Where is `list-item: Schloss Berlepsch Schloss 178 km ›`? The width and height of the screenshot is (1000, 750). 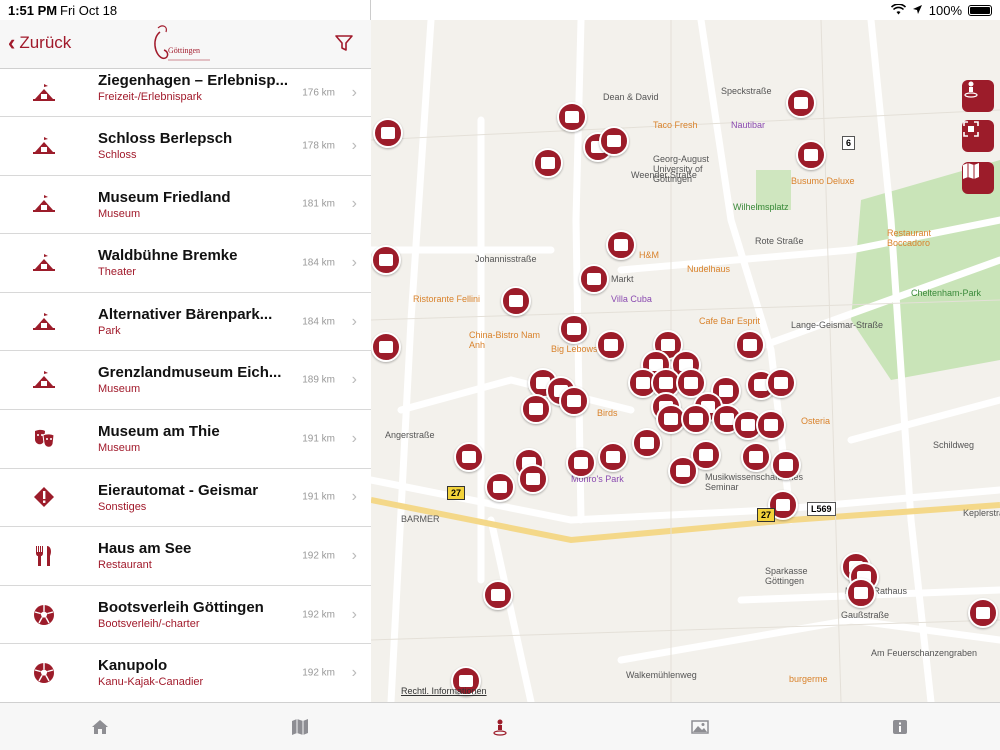 list-item: Schloss Berlepsch Schloss 178 km › is located at coordinates (185, 146).